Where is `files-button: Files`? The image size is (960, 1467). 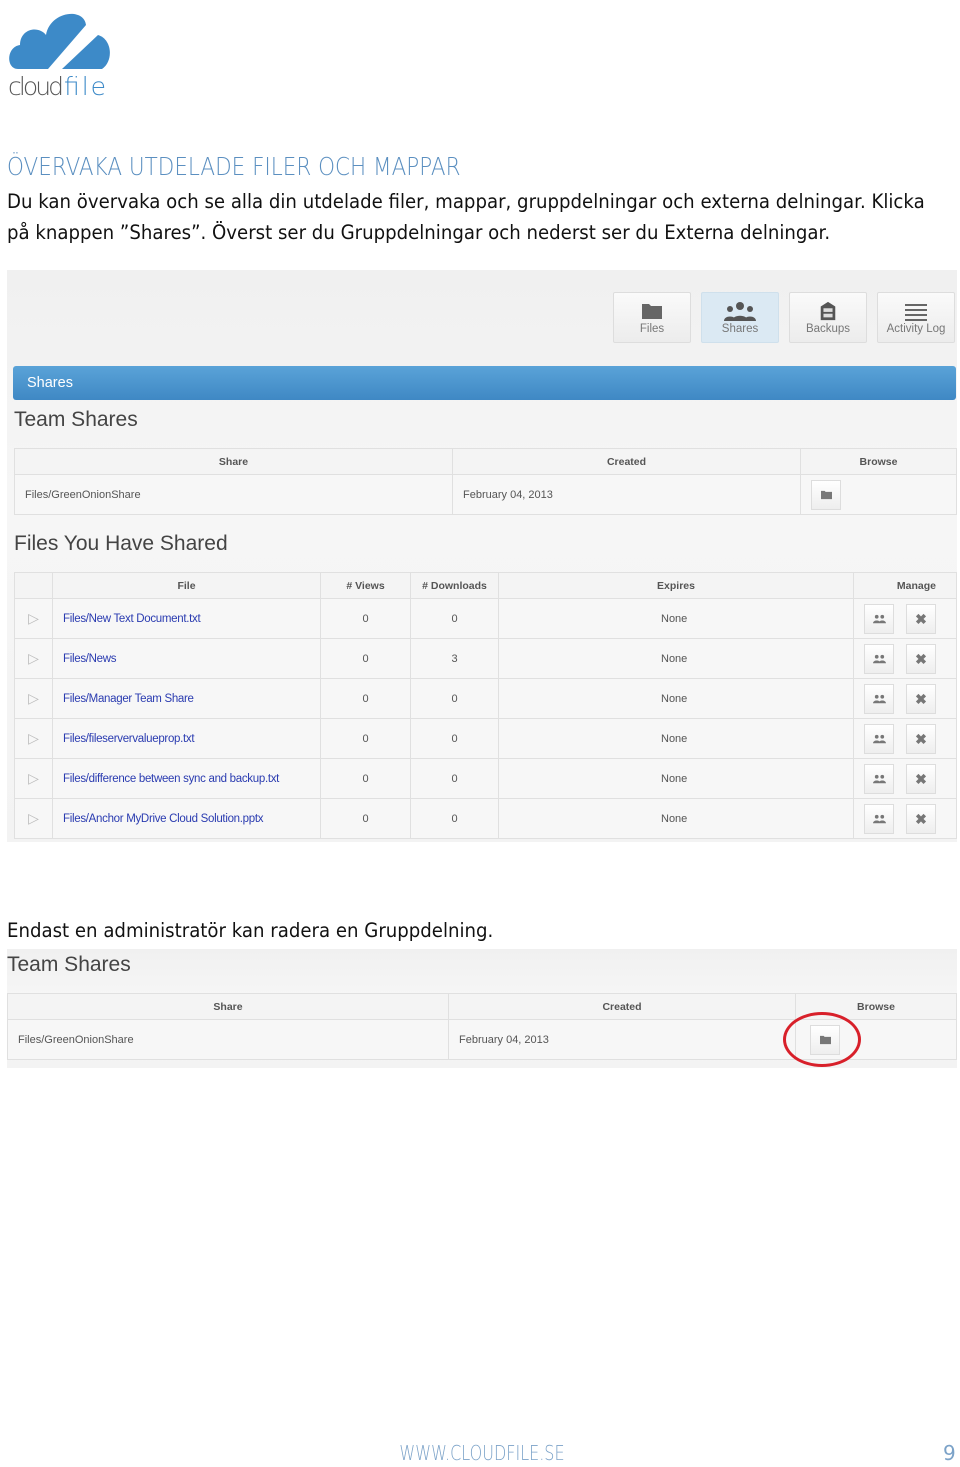 files-button: Files is located at coordinates (652, 317).